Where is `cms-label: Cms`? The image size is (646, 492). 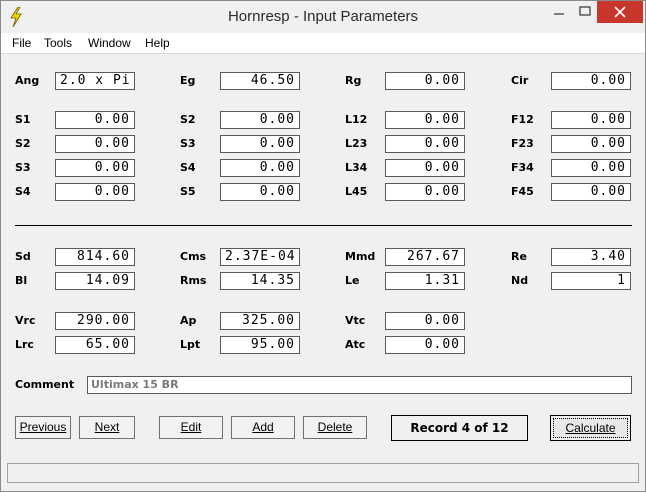 cms-label: Cms is located at coordinates (193, 256).